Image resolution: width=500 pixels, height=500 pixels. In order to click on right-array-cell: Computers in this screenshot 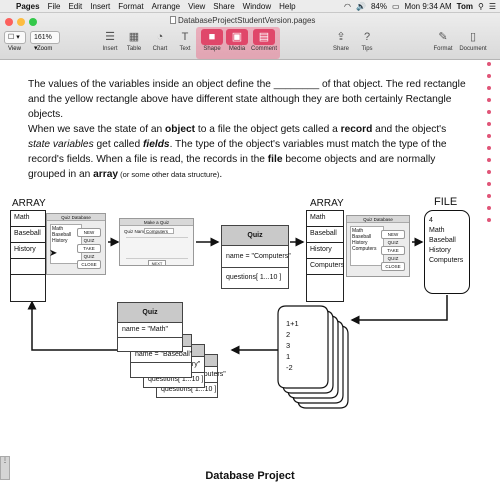, I will do `click(325, 267)`.